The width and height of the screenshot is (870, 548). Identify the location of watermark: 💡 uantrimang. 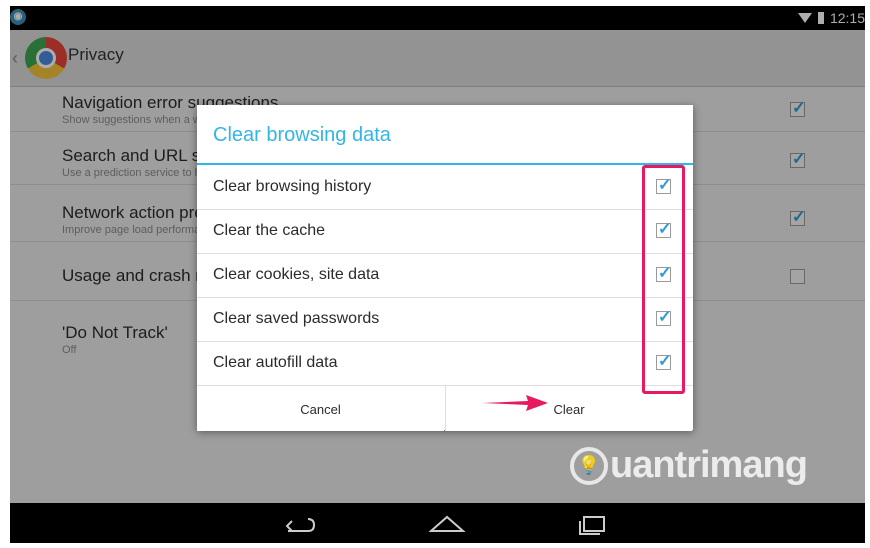
(689, 465).